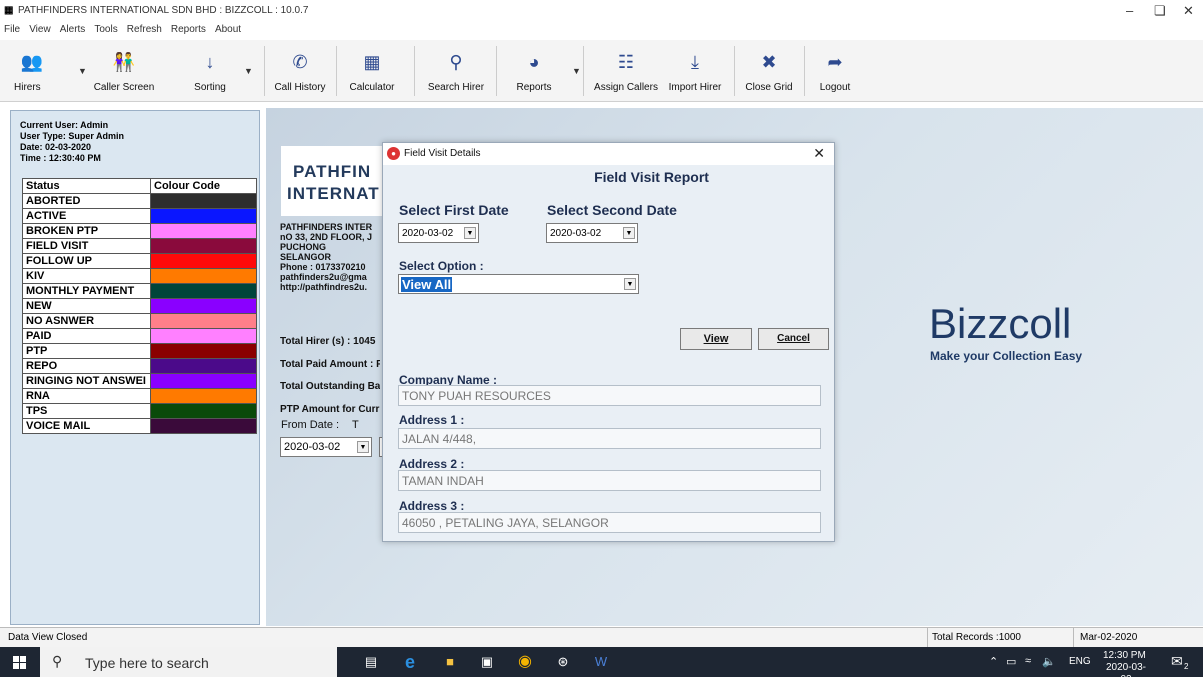 Image resolution: width=1203 pixels, height=686 pixels. Describe the element at coordinates (73, 30) in the screenshot. I see `menu-alerts: Alerts` at that location.